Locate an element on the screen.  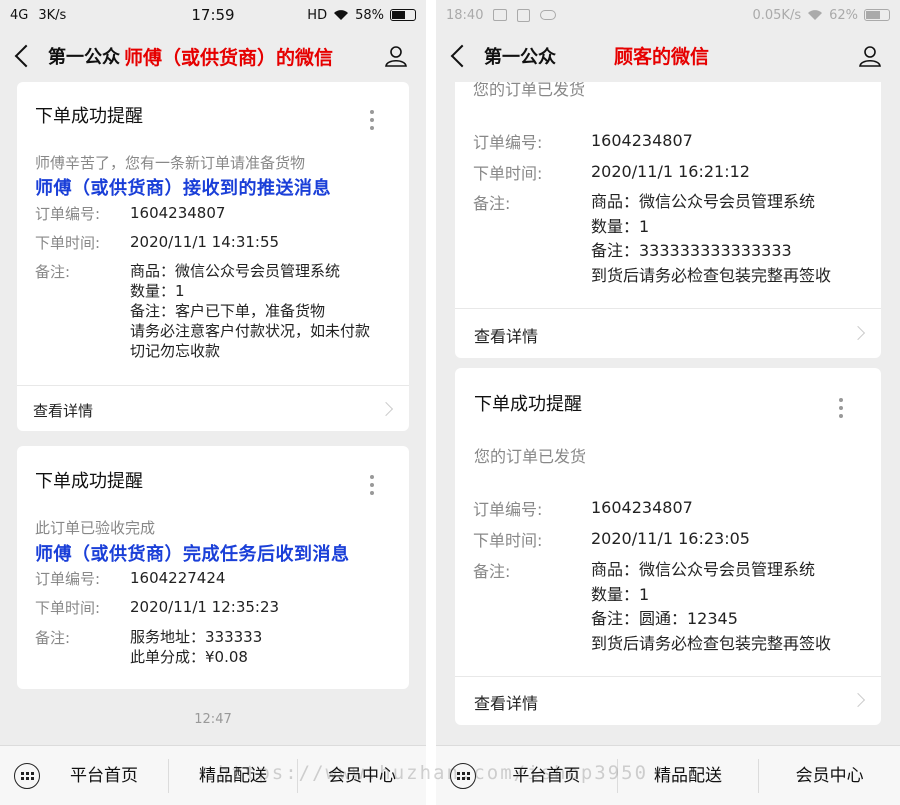
note-line: 备注：客户已下单，准备货物 is located at coordinates (228, 311).